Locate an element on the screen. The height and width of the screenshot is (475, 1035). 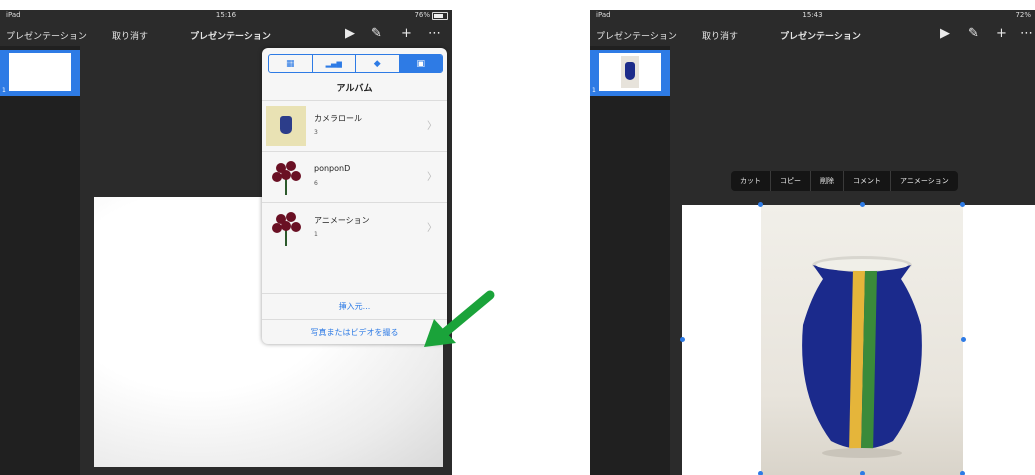
clock: 15:16 is located at coordinates (226, 15).